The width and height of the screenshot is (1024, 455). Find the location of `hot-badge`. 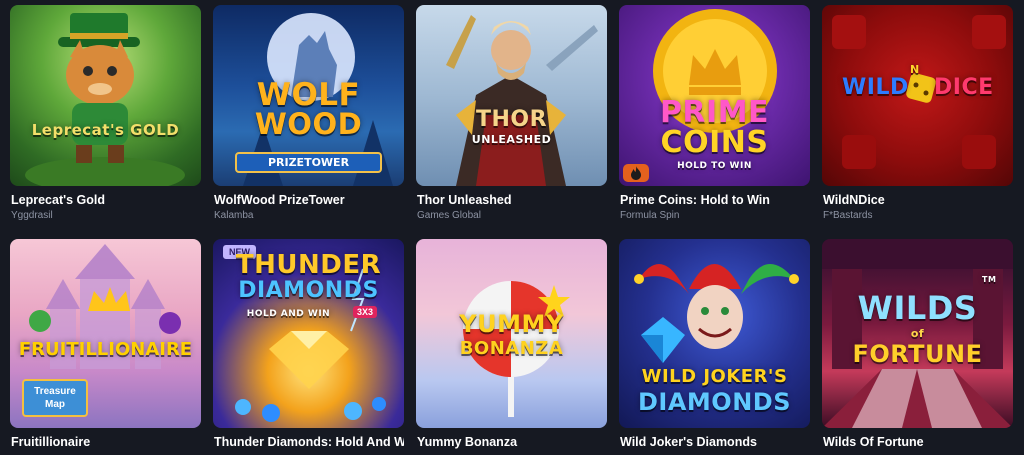

hot-badge is located at coordinates (636, 173).